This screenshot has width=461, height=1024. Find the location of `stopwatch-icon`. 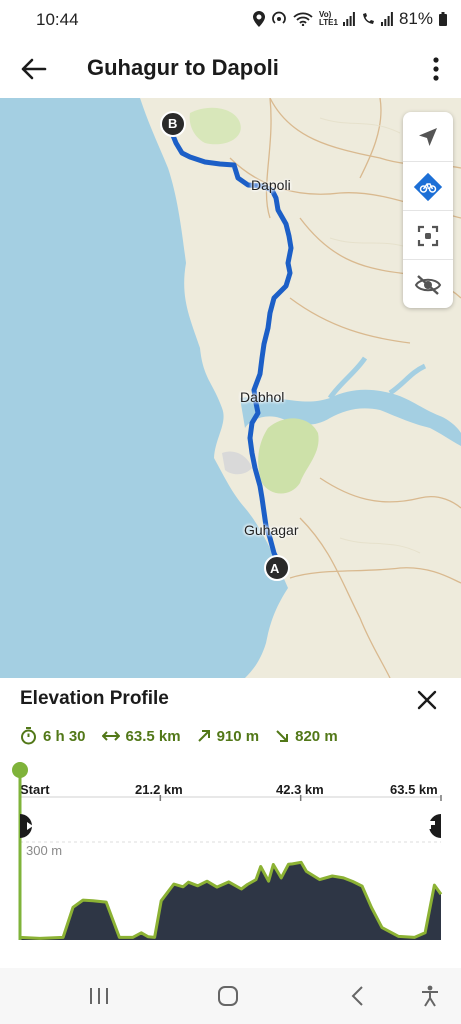

stopwatch-icon is located at coordinates (28, 736).